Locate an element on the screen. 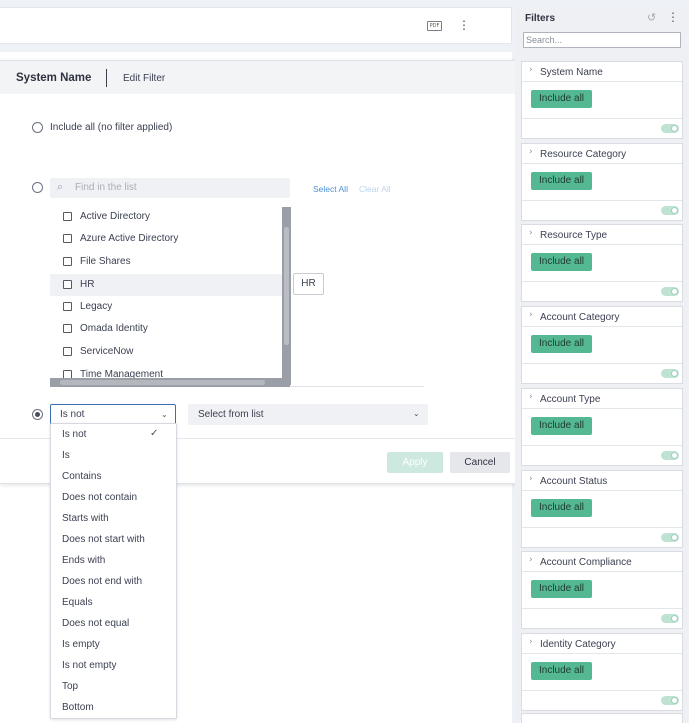  list-item-label: File Shares is located at coordinates (105, 261).